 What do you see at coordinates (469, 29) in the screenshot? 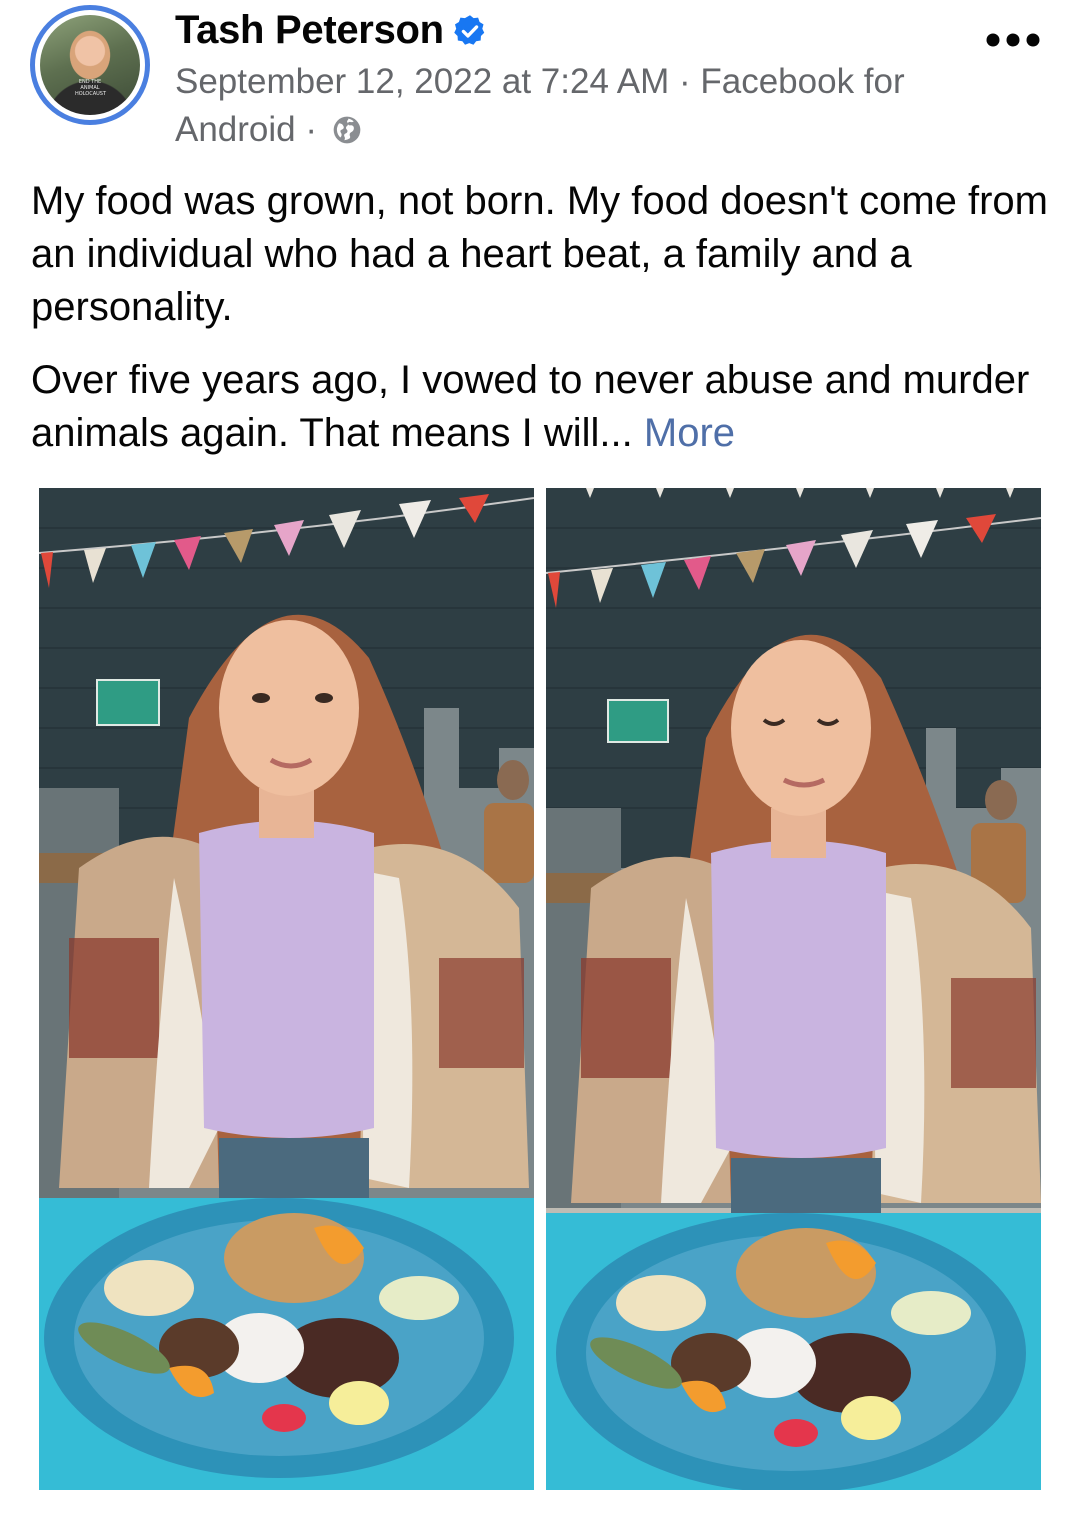
I see `verified-badge-icon` at bounding box center [469, 29].